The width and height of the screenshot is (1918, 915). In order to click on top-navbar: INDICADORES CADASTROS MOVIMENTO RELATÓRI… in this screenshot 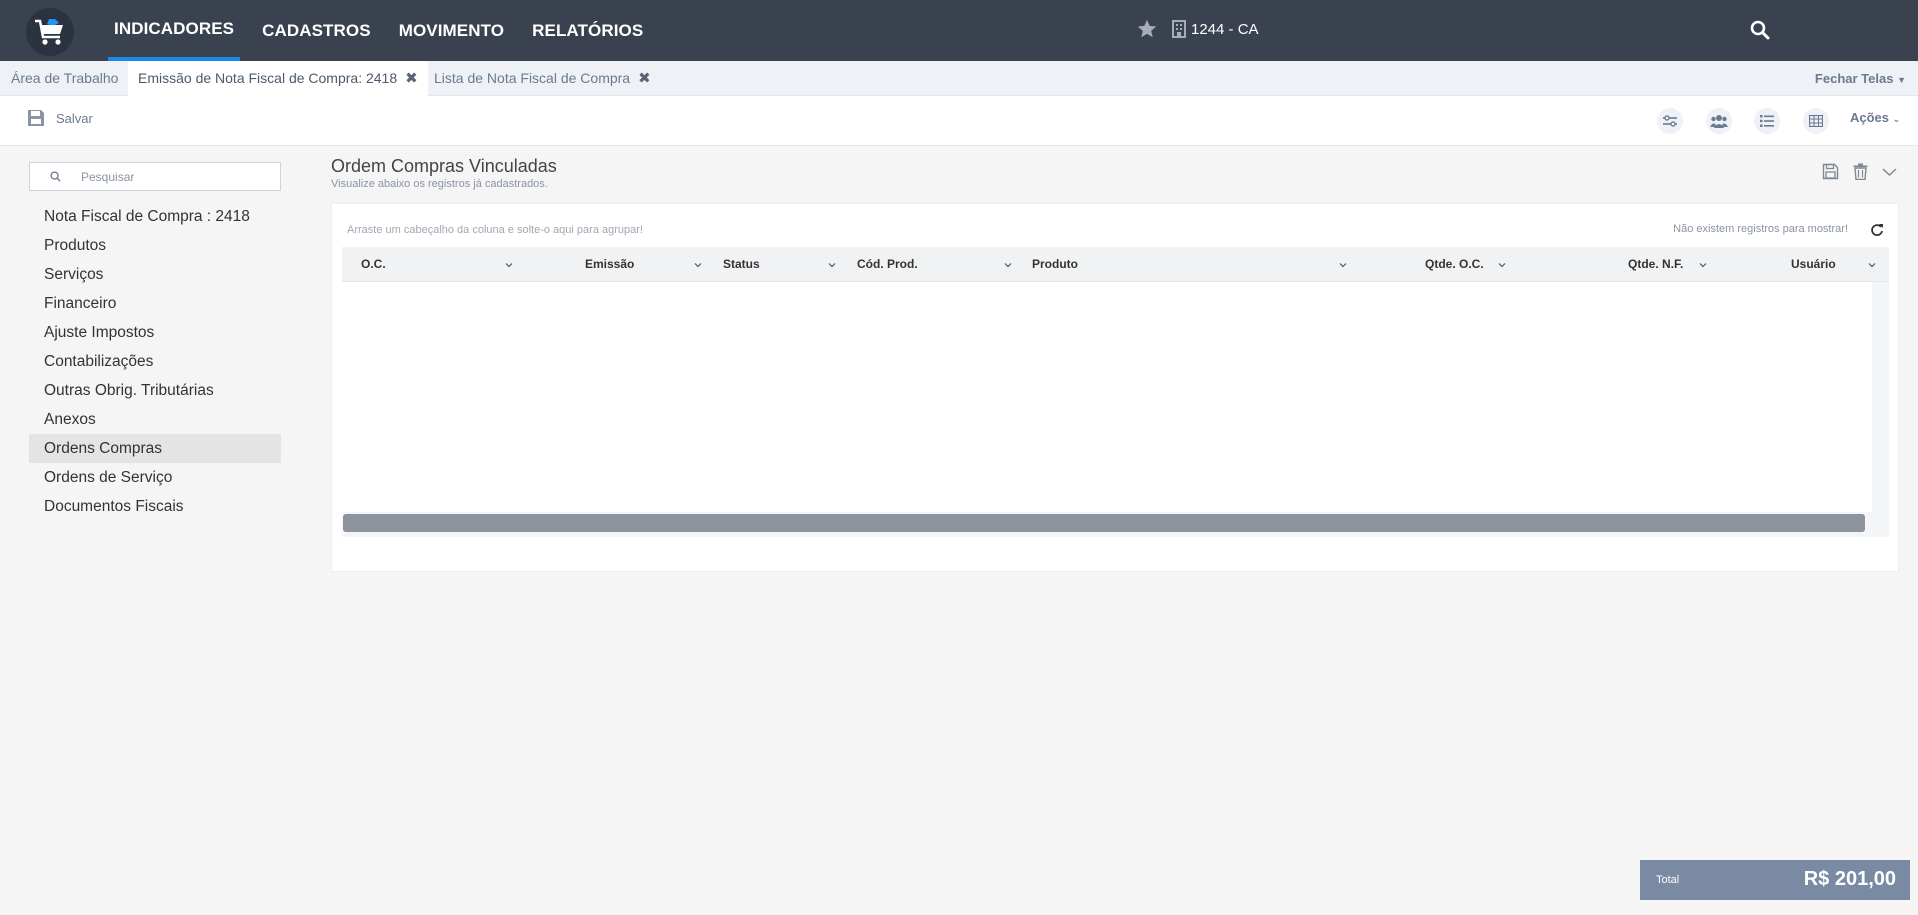, I will do `click(959, 30)`.